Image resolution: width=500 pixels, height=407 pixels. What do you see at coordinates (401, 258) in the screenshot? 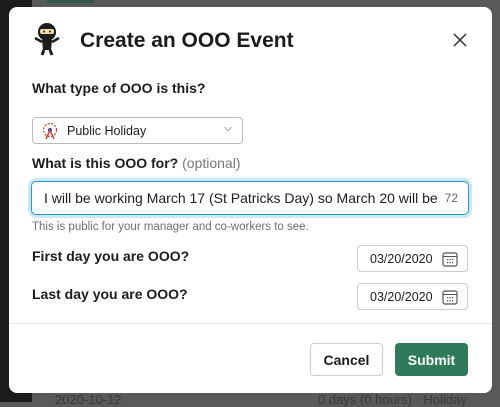
I see `first-day-value: 03/20/2020` at bounding box center [401, 258].